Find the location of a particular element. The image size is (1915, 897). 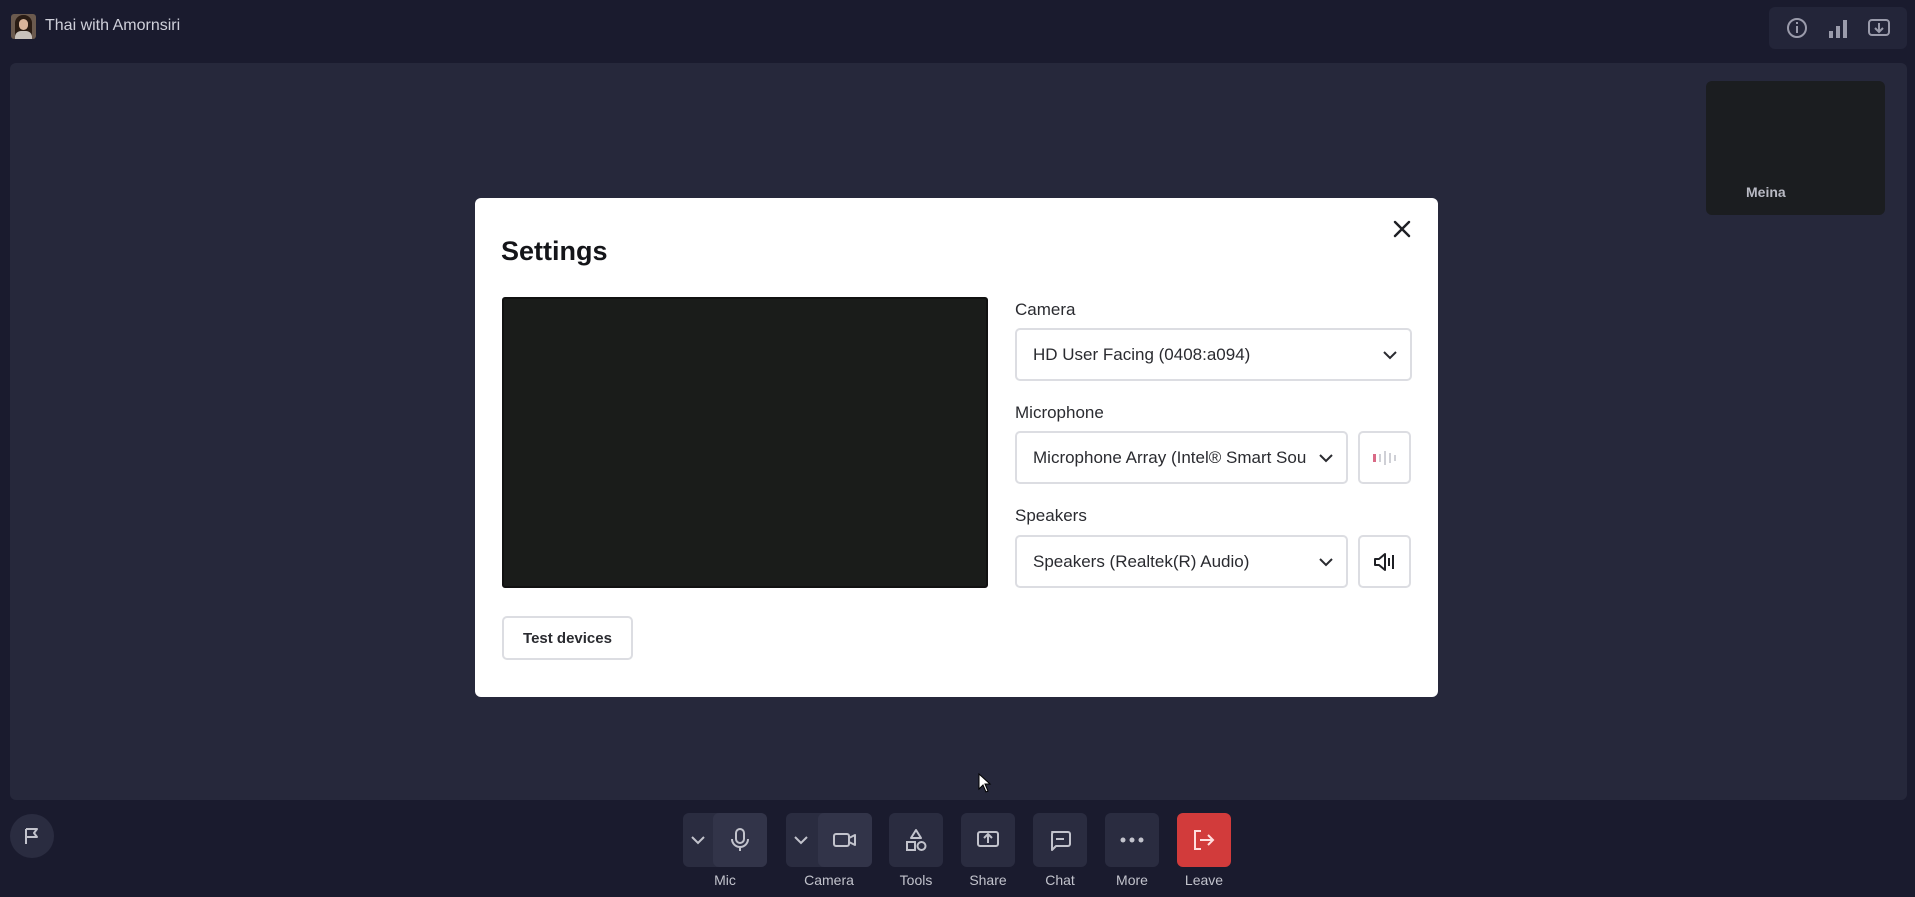

audio-level-icon is located at coordinates (1384, 457).